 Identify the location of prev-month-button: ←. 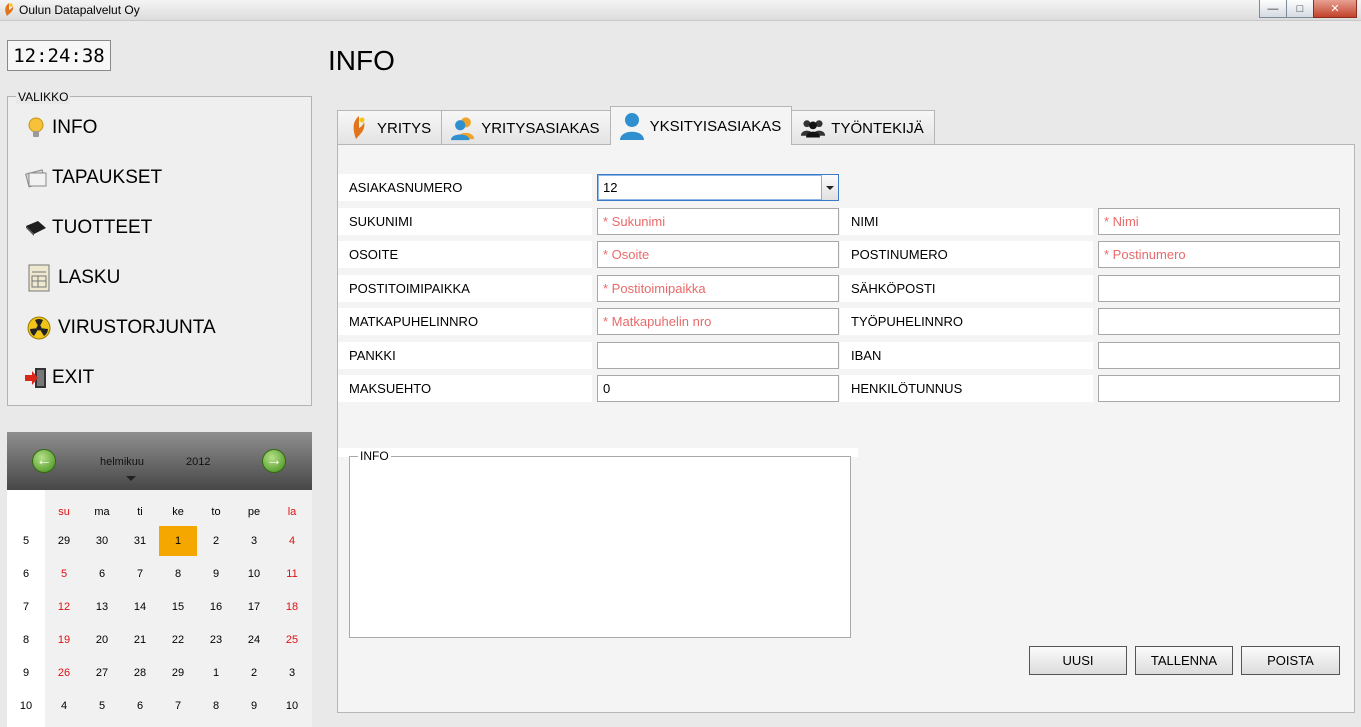
(44, 461).